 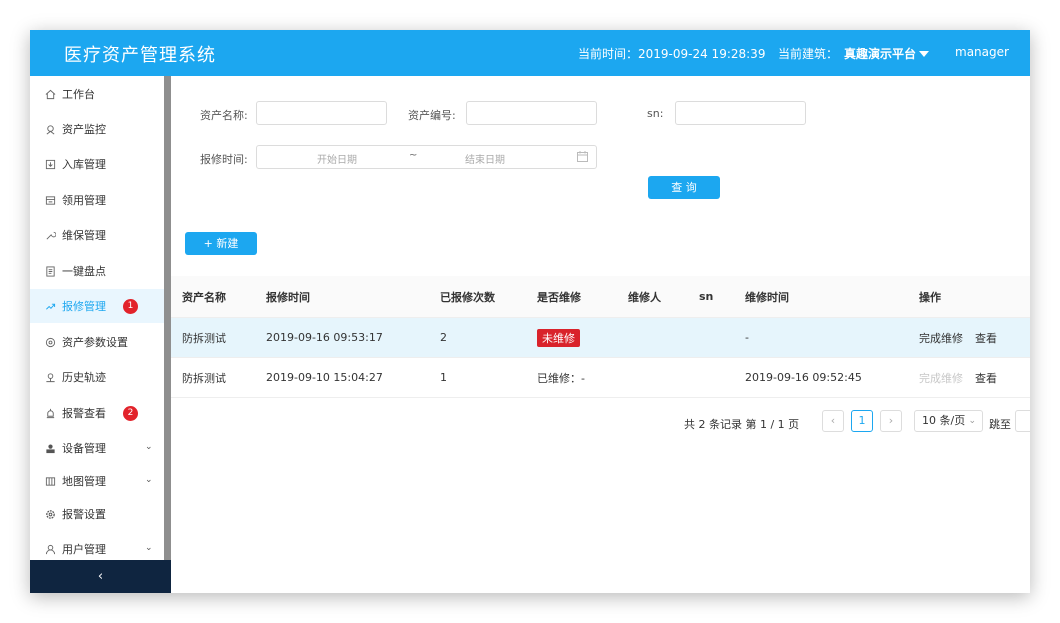 What do you see at coordinates (684, 187) in the screenshot?
I see `query-button: 查 询` at bounding box center [684, 187].